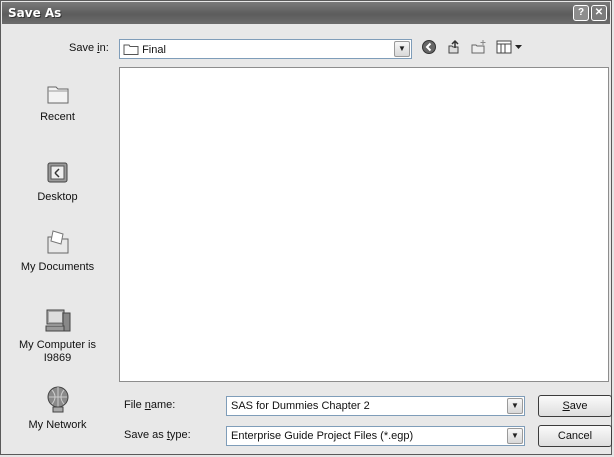 This screenshot has width=614, height=457. I want to click on save-as-type-dropdown: Enterprise Guide Project Files (*.egp) ▼, so click(375, 436).